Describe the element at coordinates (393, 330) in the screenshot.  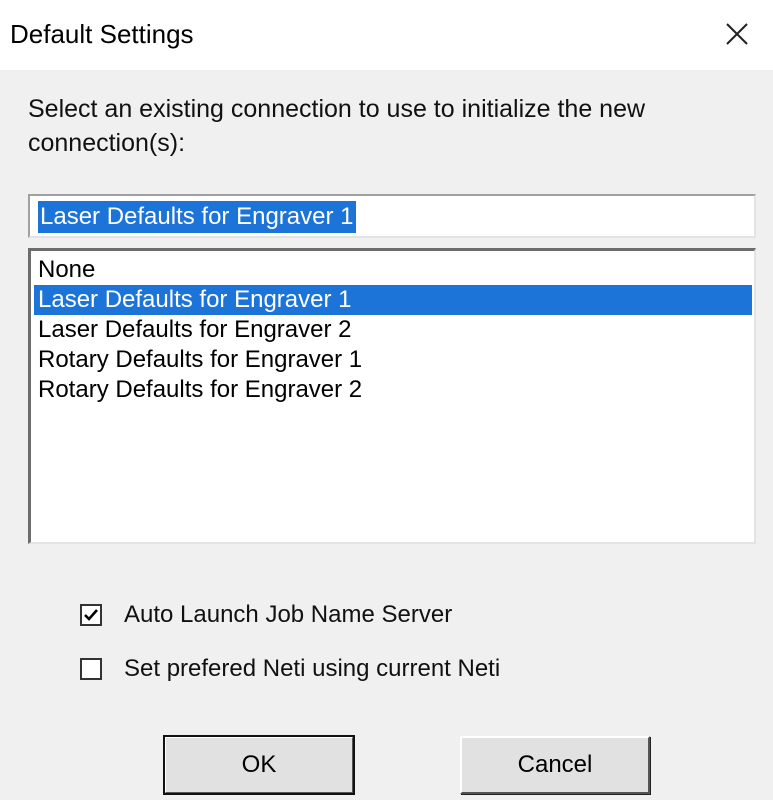
I see `list-item-laser-engraver-2: Laser Defaults for Engraver 2` at that location.